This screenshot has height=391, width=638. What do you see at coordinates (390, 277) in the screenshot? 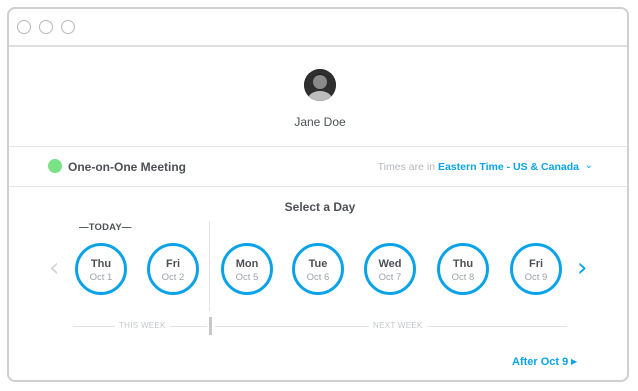
I see `day-date: Oct 7` at bounding box center [390, 277].